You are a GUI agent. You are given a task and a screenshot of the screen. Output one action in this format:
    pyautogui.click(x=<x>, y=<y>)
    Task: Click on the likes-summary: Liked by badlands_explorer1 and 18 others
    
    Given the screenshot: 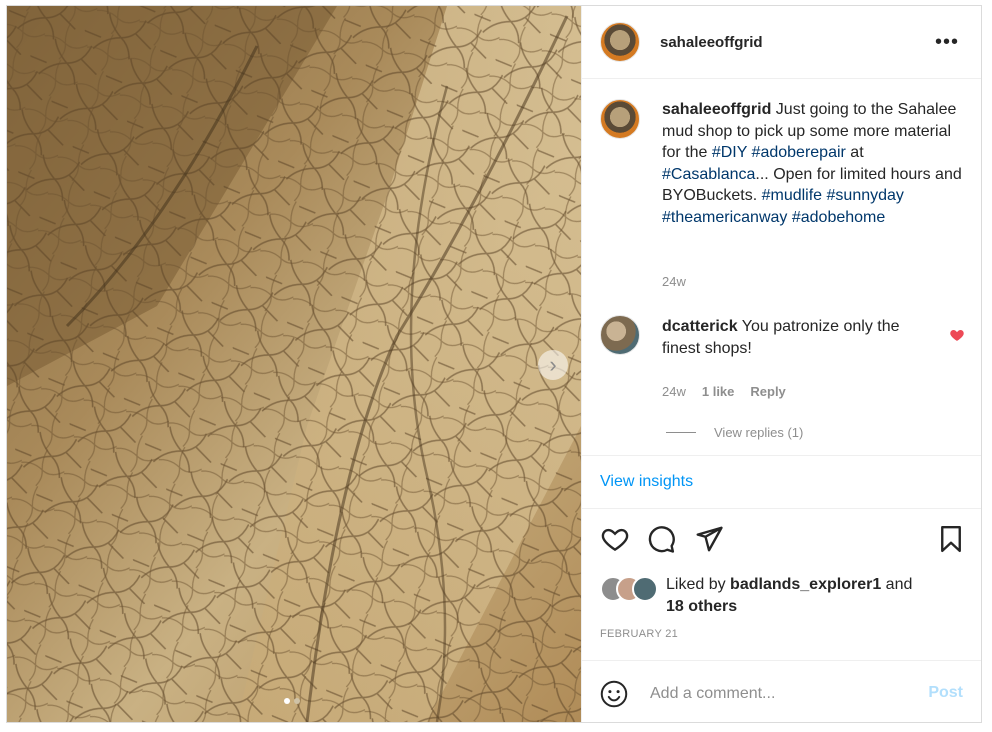 What is the action you would take?
    pyautogui.click(x=782, y=596)
    